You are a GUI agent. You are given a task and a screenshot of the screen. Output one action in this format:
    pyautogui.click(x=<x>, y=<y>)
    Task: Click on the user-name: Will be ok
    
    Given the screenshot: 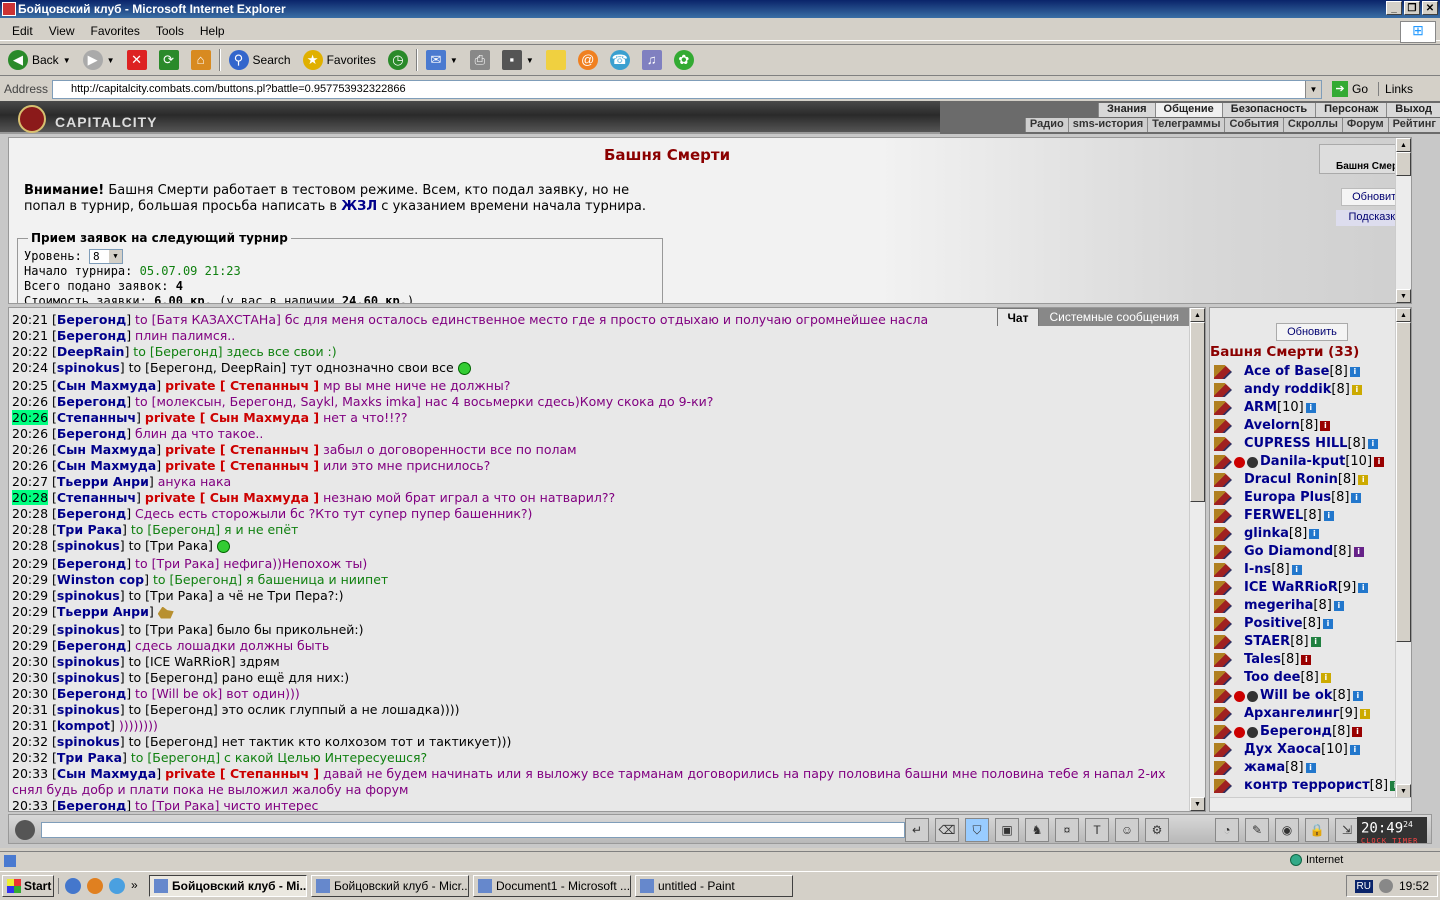 What is the action you would take?
    pyautogui.click(x=1296, y=696)
    